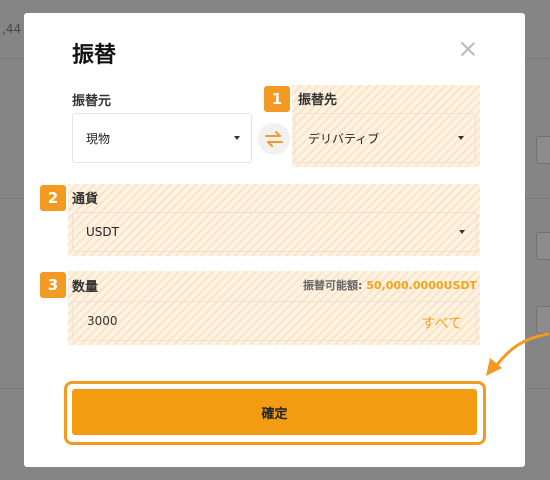 The height and width of the screenshot is (480, 550). I want to click on swap-icon, so click(274, 139).